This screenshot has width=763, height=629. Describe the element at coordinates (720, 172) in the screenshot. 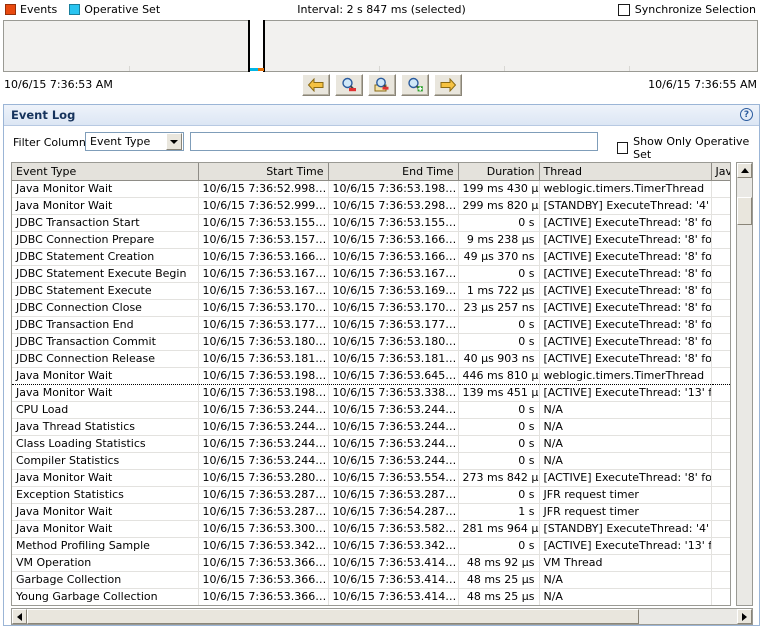

I see `column-header-java: Java` at that location.